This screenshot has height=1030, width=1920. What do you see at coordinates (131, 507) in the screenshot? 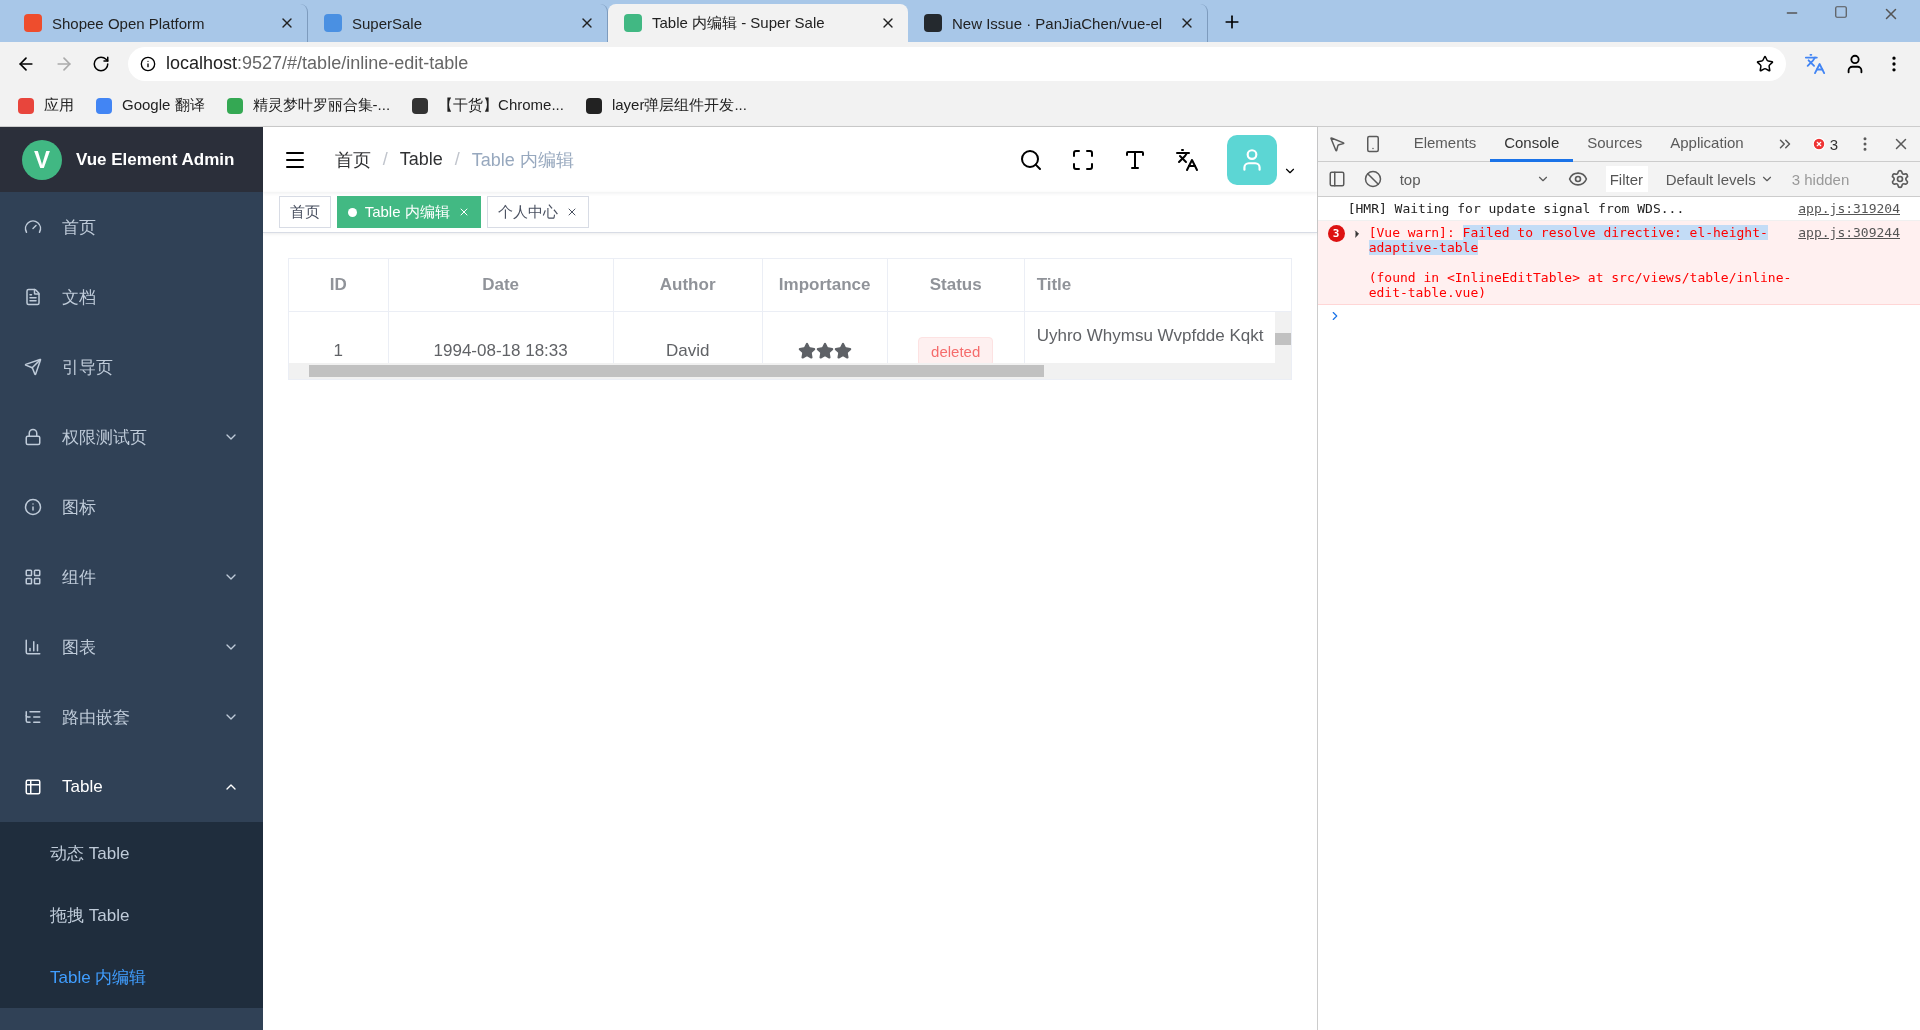
I see `sidebar-item: 图标` at bounding box center [131, 507].